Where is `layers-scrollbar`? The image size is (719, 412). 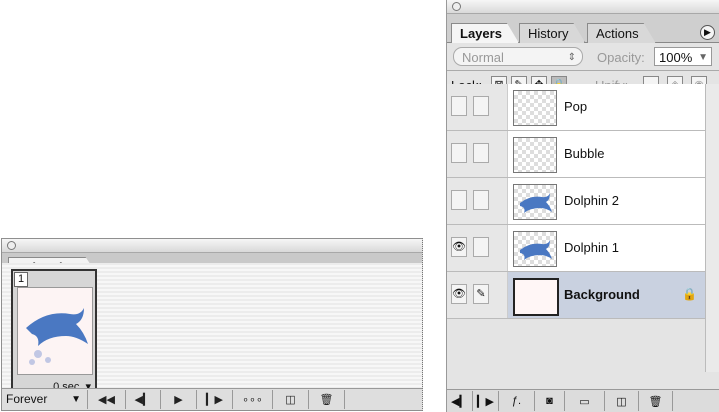
layers-scrollbar is located at coordinates (712, 228).